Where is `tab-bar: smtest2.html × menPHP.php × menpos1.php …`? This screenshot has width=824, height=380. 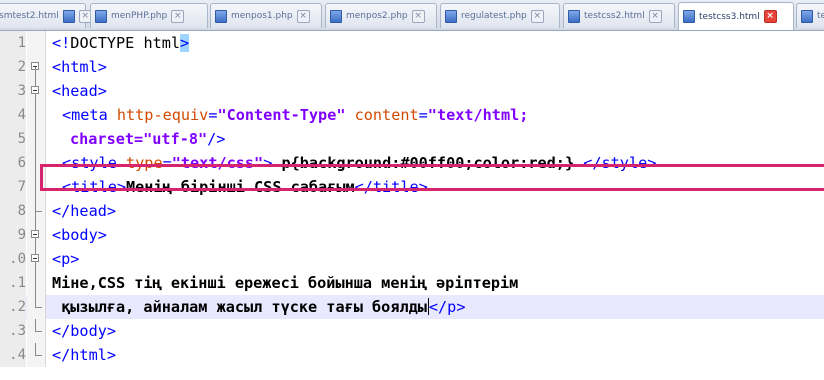 tab-bar: smtest2.html × menPHP.php × menpos1.php … is located at coordinates (412, 15).